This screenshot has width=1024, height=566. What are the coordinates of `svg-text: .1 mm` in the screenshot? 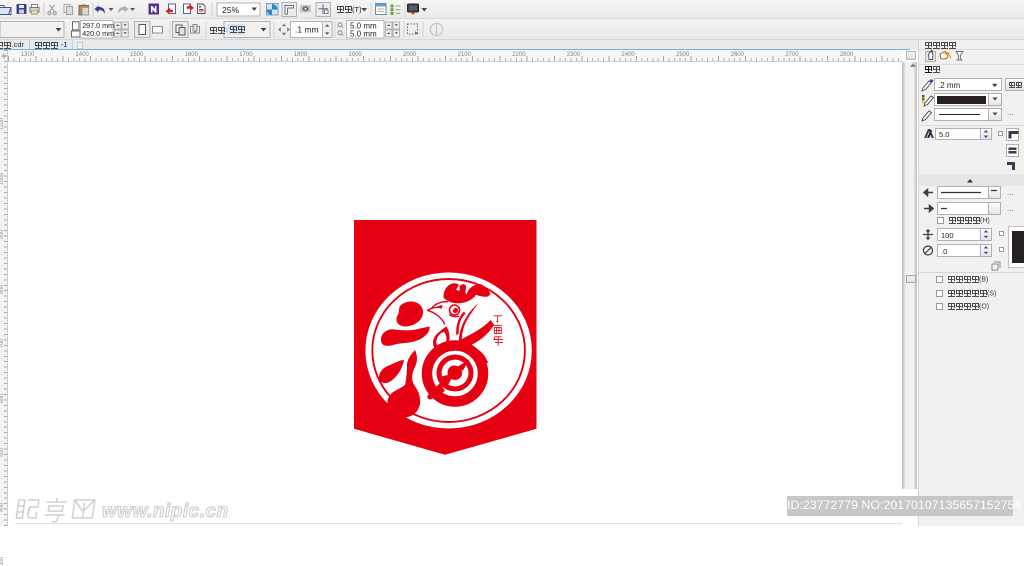 It's located at (307, 30).